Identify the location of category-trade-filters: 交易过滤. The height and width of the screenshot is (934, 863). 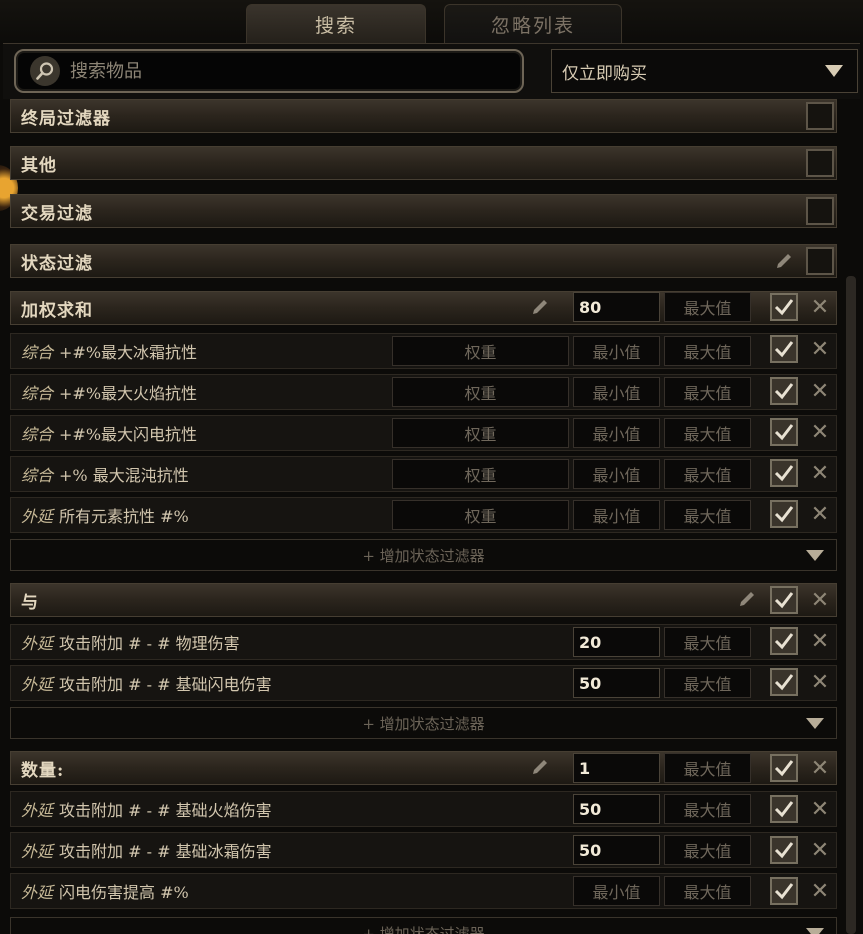
(423, 211).